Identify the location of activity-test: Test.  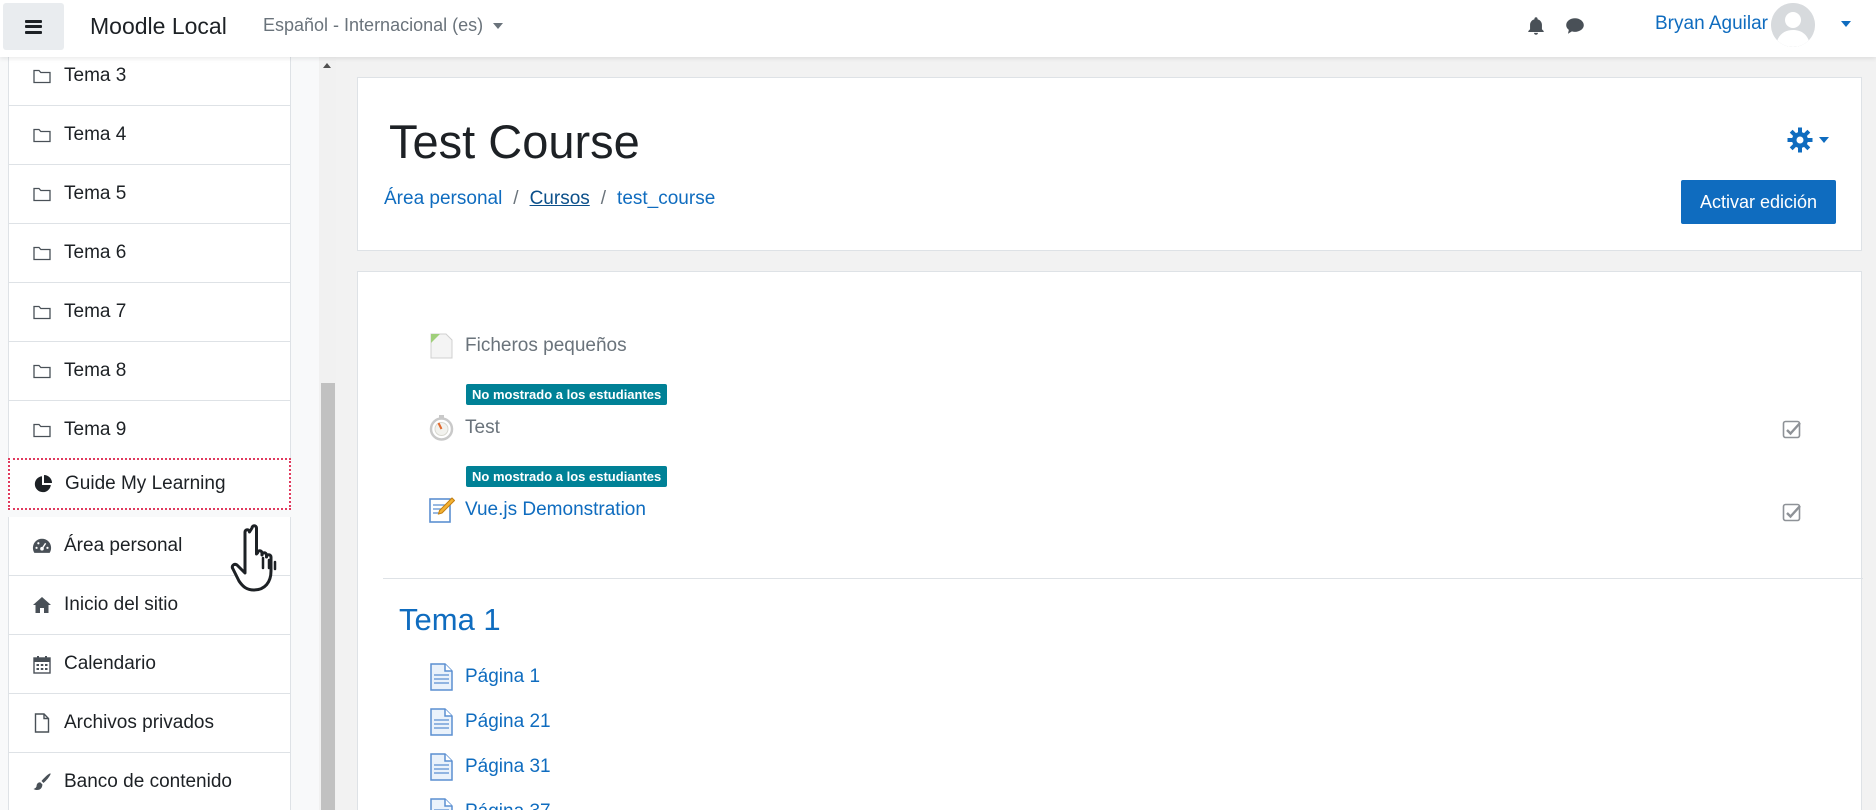
(464, 428).